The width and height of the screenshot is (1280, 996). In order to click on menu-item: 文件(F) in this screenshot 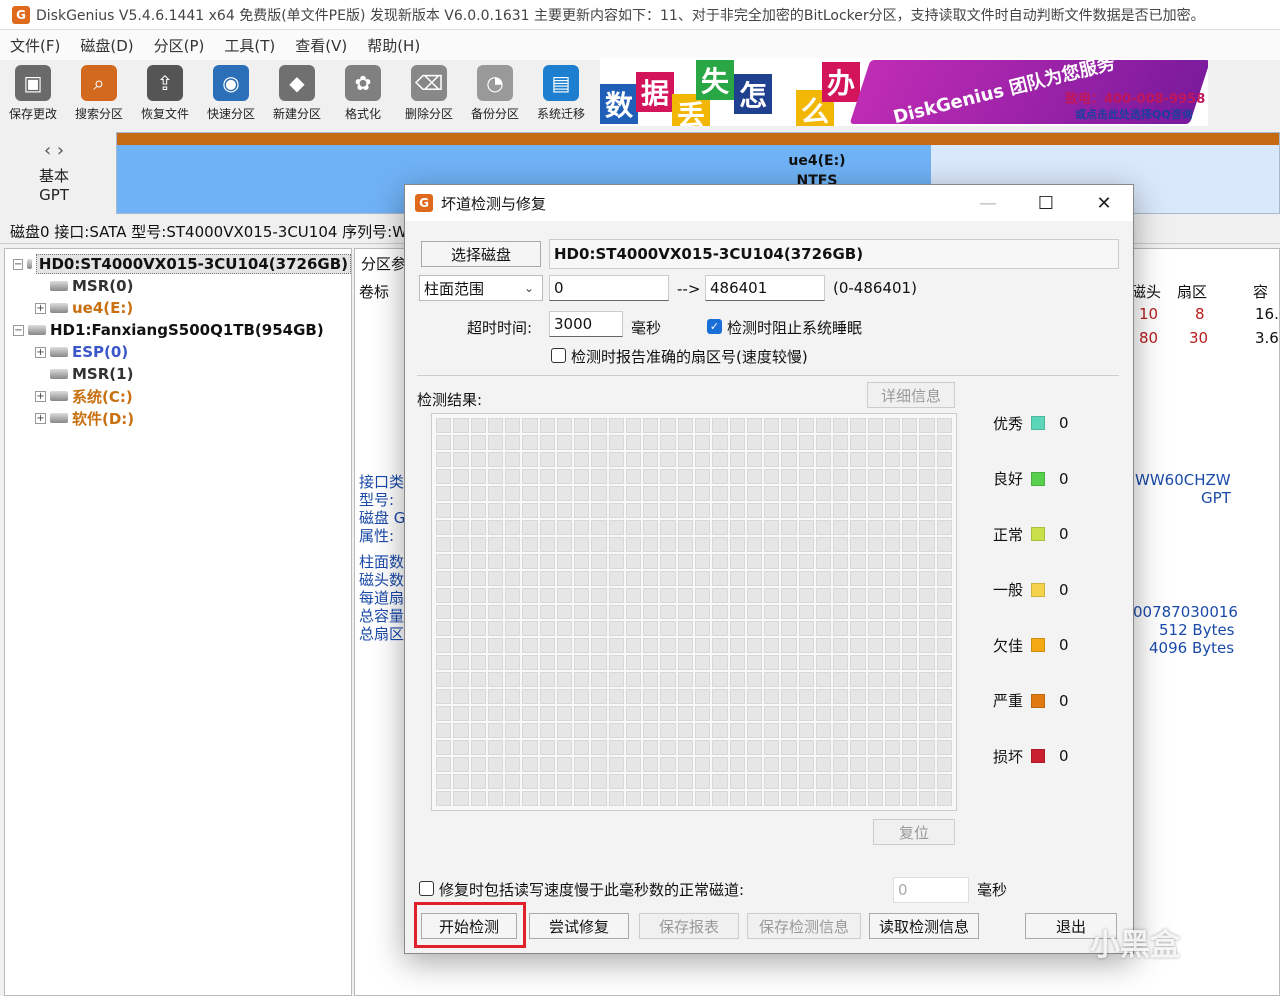, I will do `click(35, 45)`.